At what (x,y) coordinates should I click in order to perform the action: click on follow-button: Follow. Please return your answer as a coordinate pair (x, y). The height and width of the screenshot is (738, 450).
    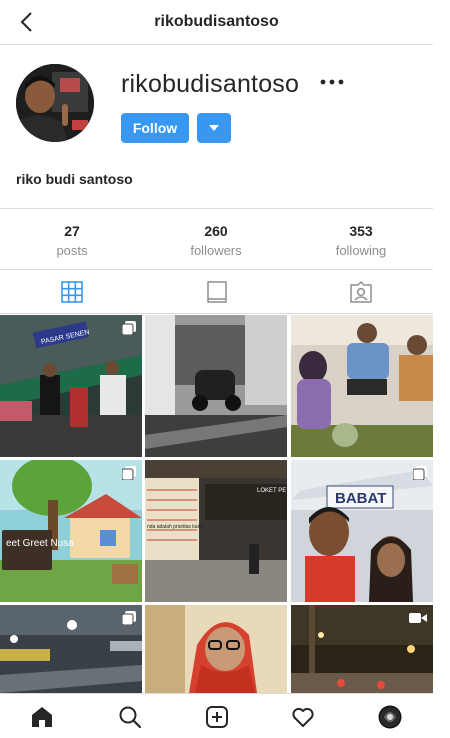
    Looking at the image, I should click on (155, 128).